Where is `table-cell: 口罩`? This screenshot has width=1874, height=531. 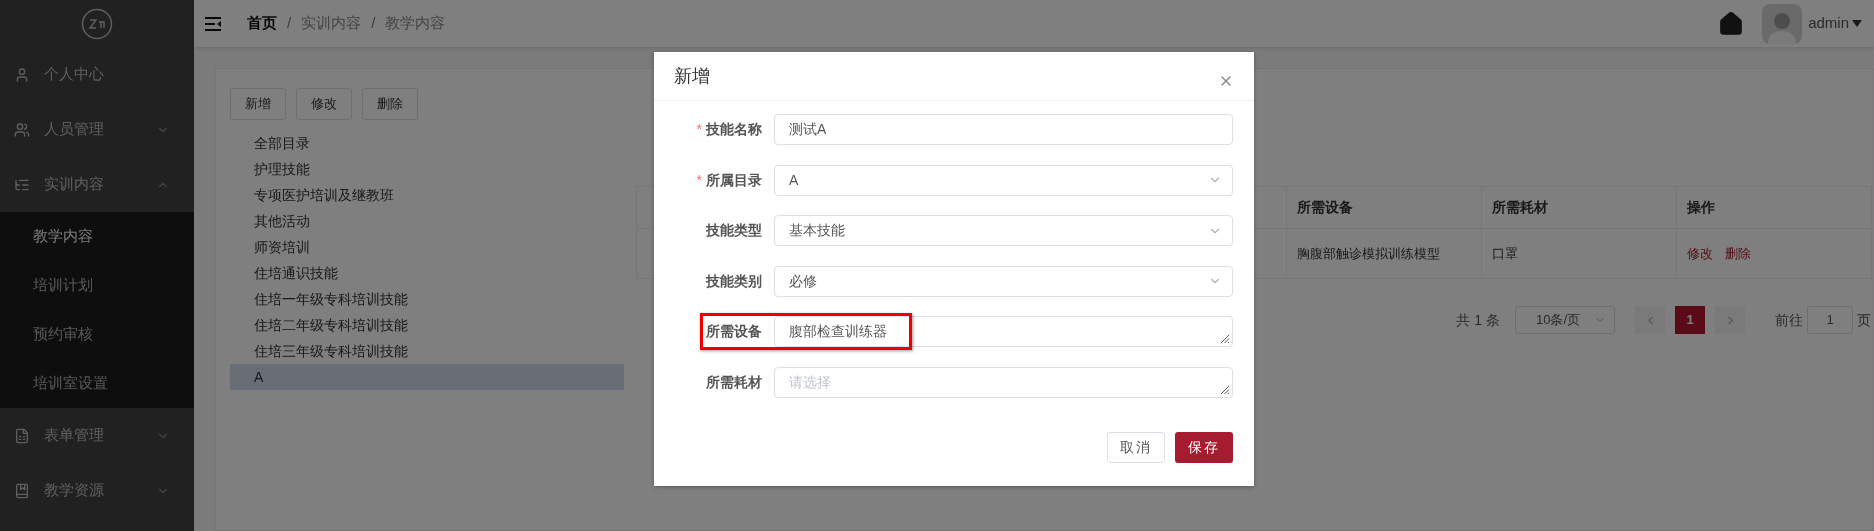
table-cell: 口罩 is located at coordinates (1579, 253).